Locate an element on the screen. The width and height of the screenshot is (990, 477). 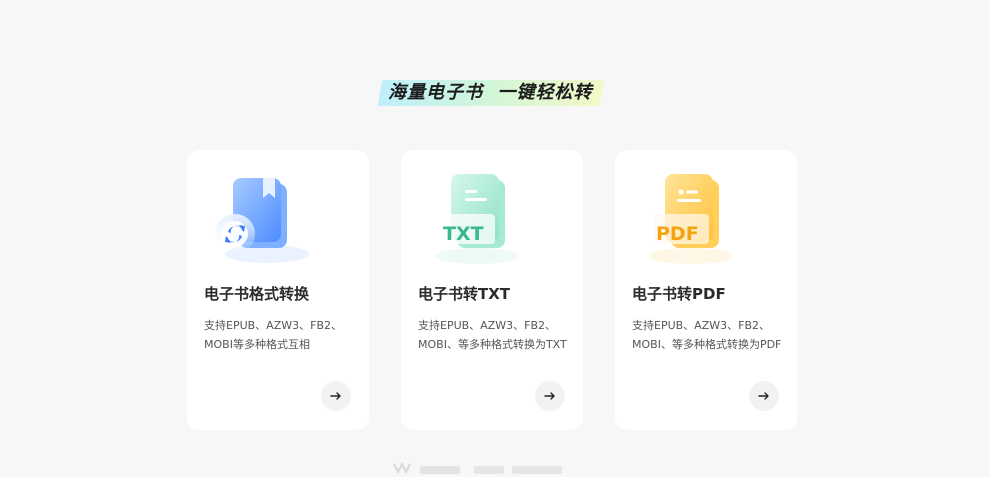
pdf-file-icon: PDF is located at coordinates (688, 219).